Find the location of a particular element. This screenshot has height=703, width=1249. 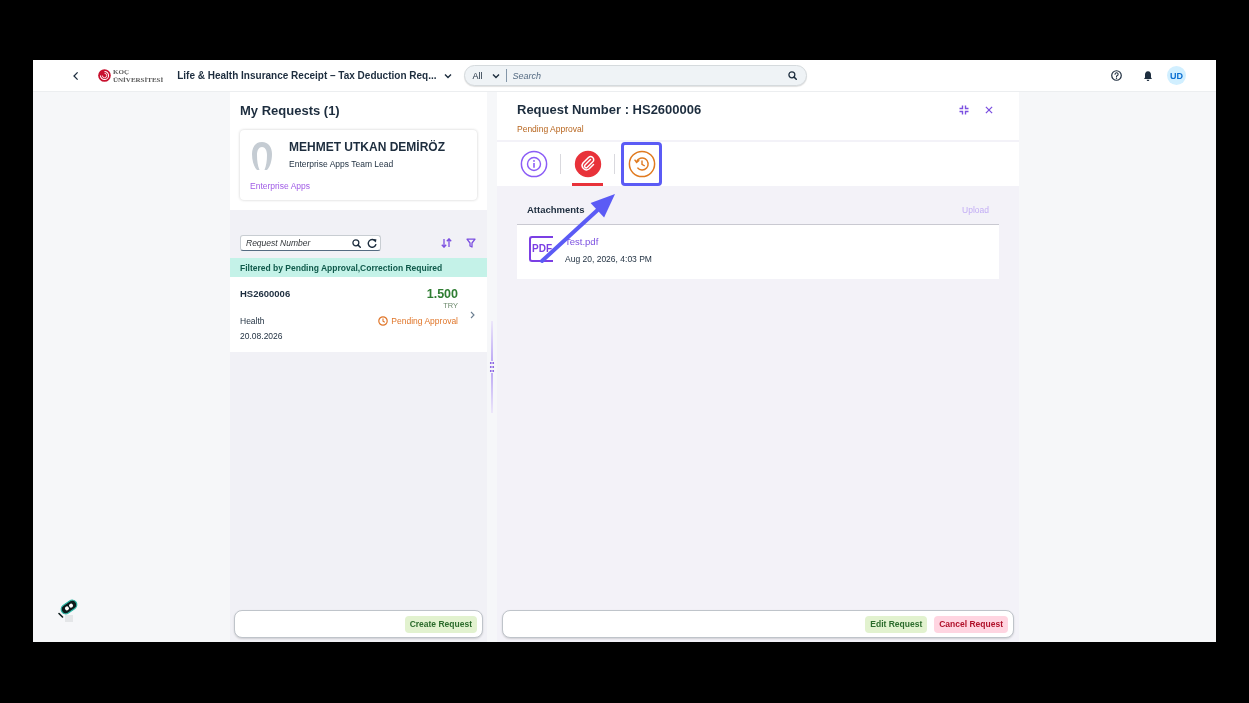

file-link: Test.pdf is located at coordinates (608, 242).